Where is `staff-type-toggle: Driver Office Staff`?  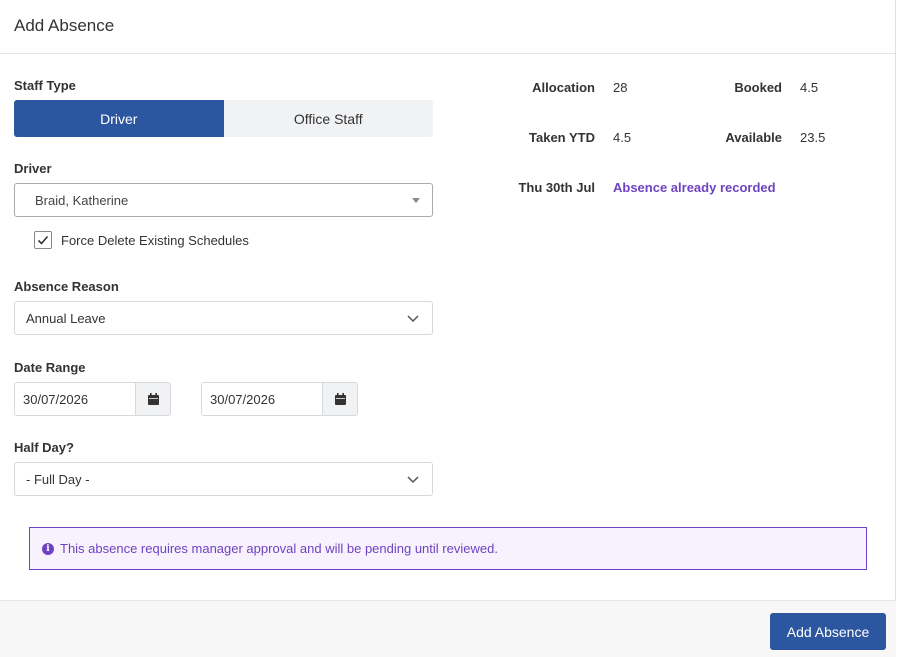 staff-type-toggle: Driver Office Staff is located at coordinates (223, 118).